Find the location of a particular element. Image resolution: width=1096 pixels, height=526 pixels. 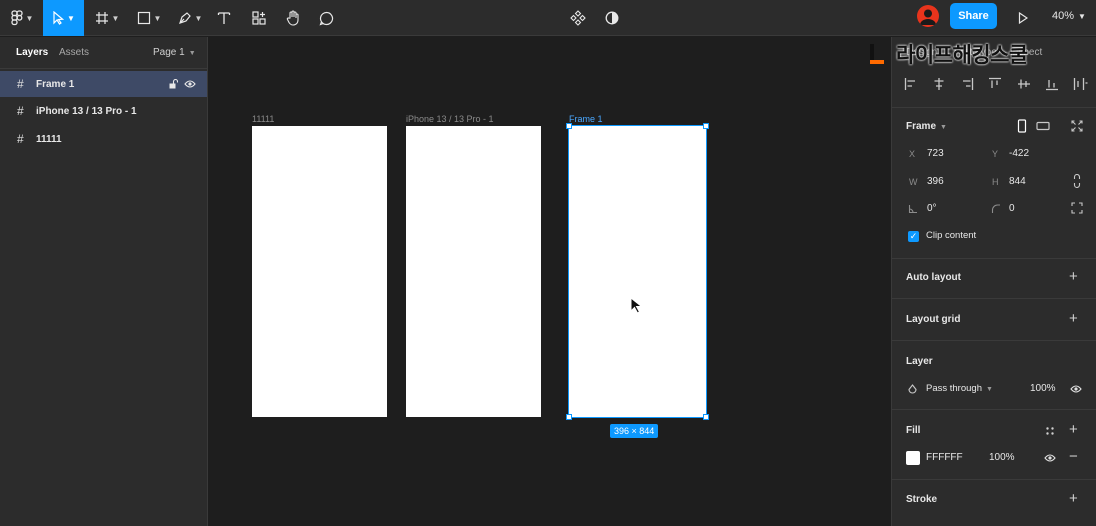

add-fill-icon: + is located at coordinates (1073, 429).